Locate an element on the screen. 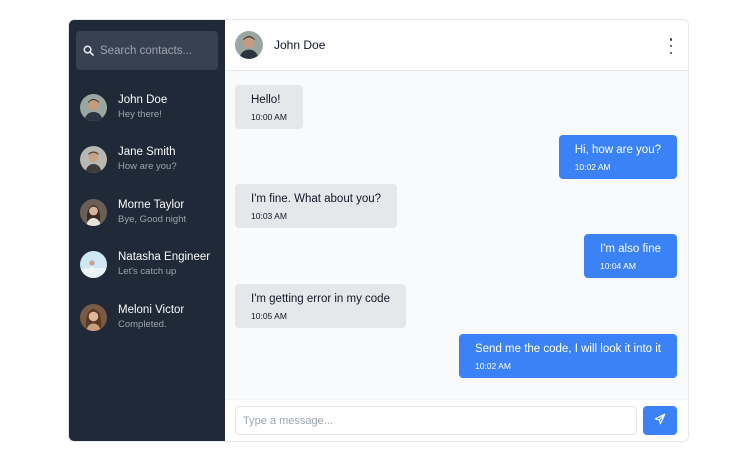 The image size is (750, 469). contact-preview: Bye, Good night is located at coordinates (152, 219).